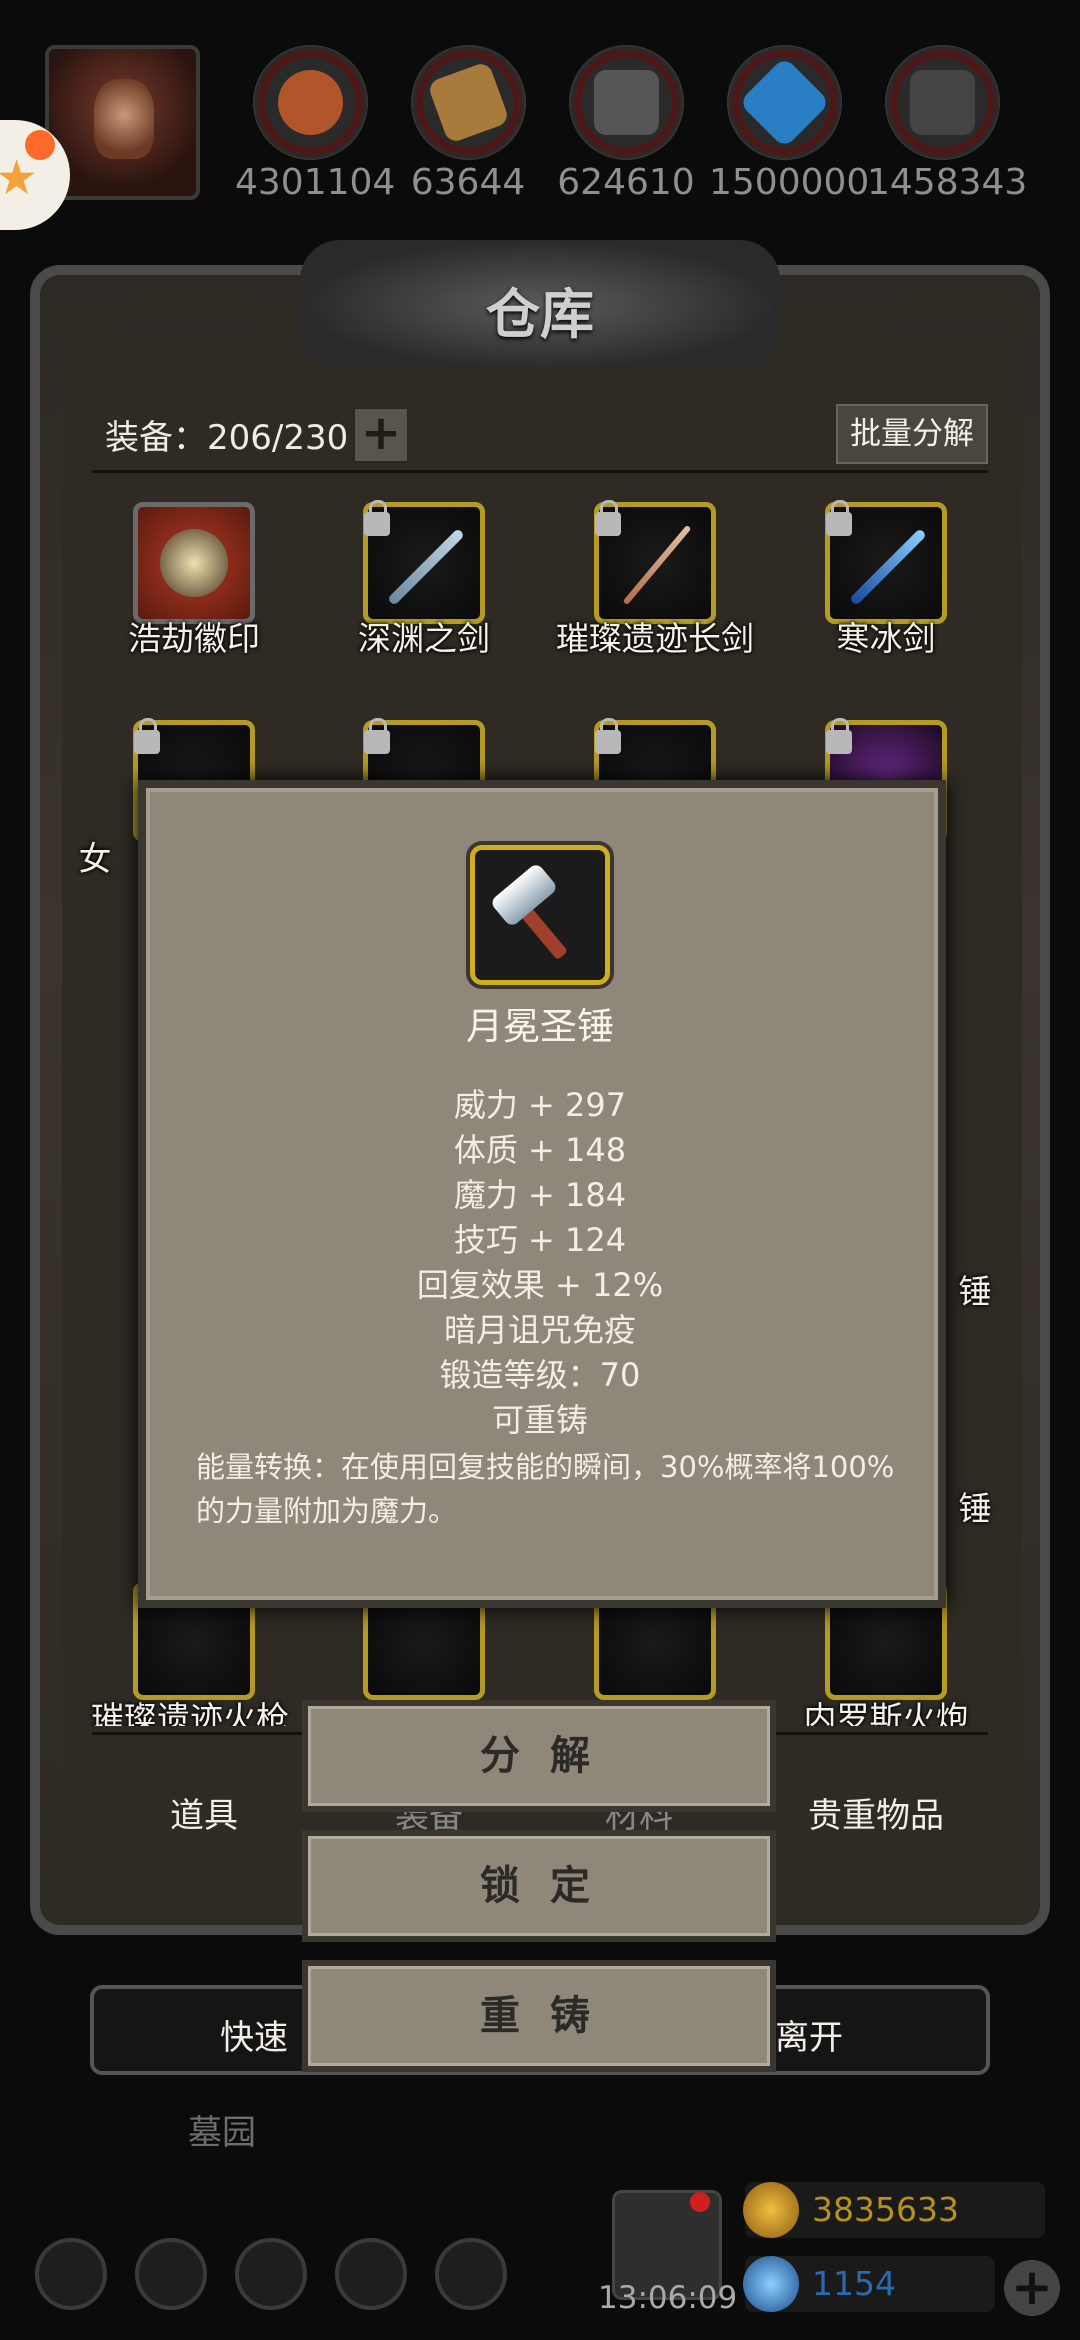 The height and width of the screenshot is (2340, 1080). I want to click on notification-badge, so click(700, 2202).